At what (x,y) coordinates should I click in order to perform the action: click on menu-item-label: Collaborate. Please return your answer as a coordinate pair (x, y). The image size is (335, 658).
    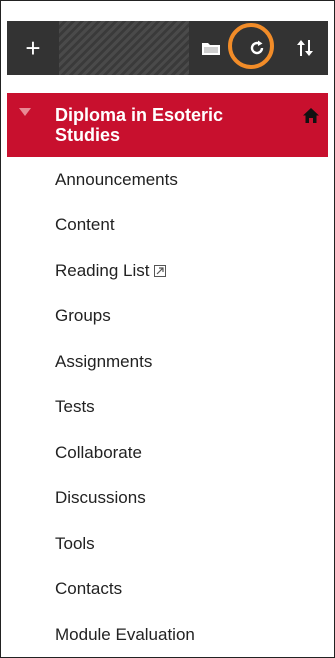
    Looking at the image, I should click on (98, 452).